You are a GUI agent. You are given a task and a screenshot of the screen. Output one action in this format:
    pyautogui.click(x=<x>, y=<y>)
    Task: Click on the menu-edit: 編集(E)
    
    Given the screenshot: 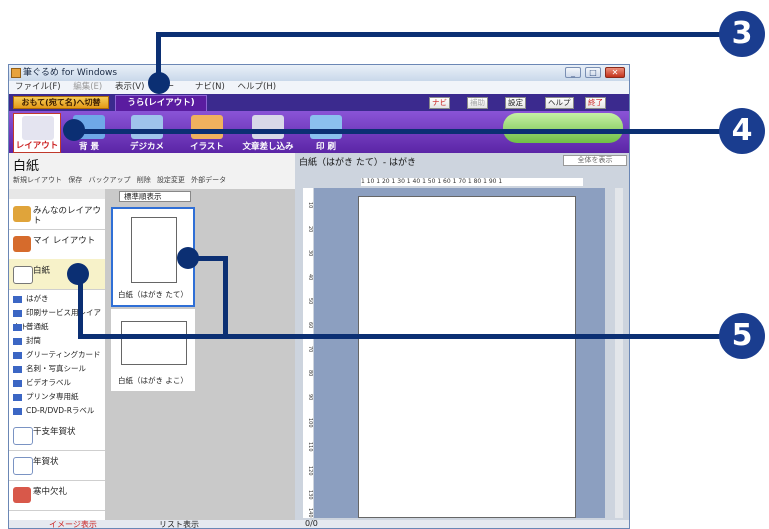 What is the action you would take?
    pyautogui.click(x=87, y=87)
    